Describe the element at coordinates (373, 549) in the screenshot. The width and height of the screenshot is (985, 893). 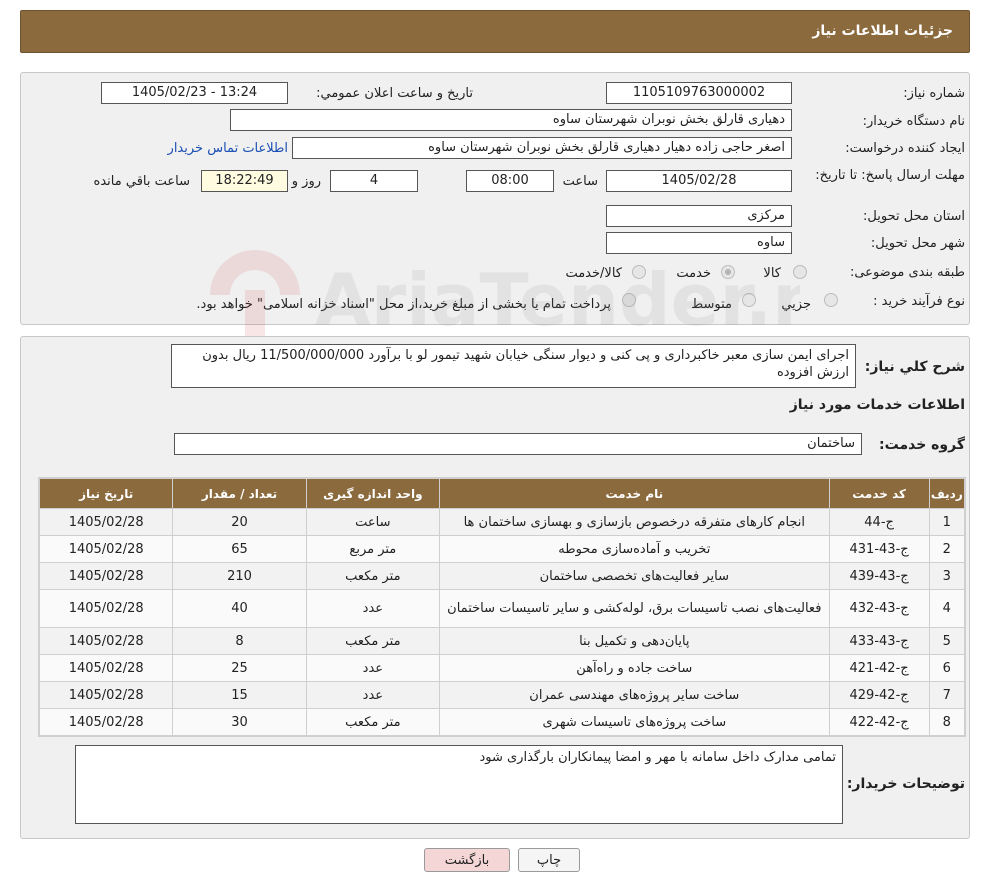
I see `cell-unit: متر مربع` at that location.